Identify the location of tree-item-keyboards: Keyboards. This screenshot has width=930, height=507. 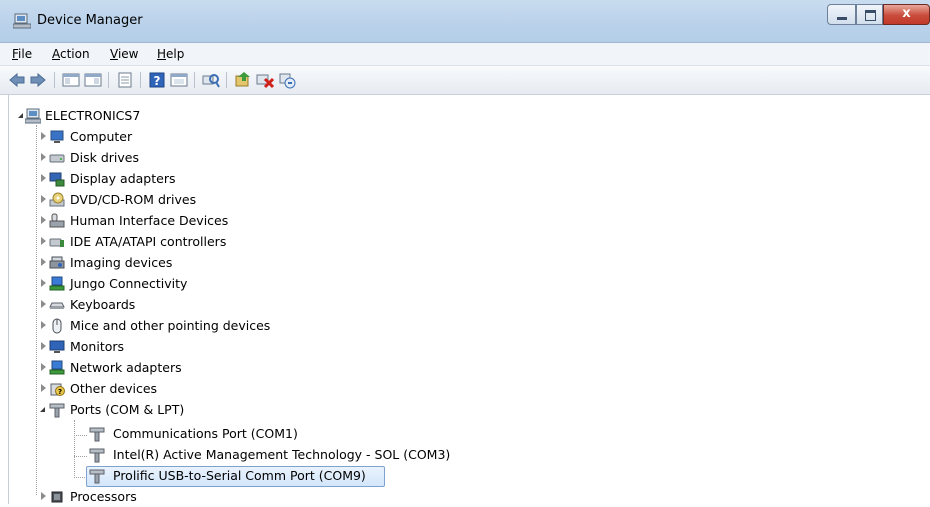
(159, 305).